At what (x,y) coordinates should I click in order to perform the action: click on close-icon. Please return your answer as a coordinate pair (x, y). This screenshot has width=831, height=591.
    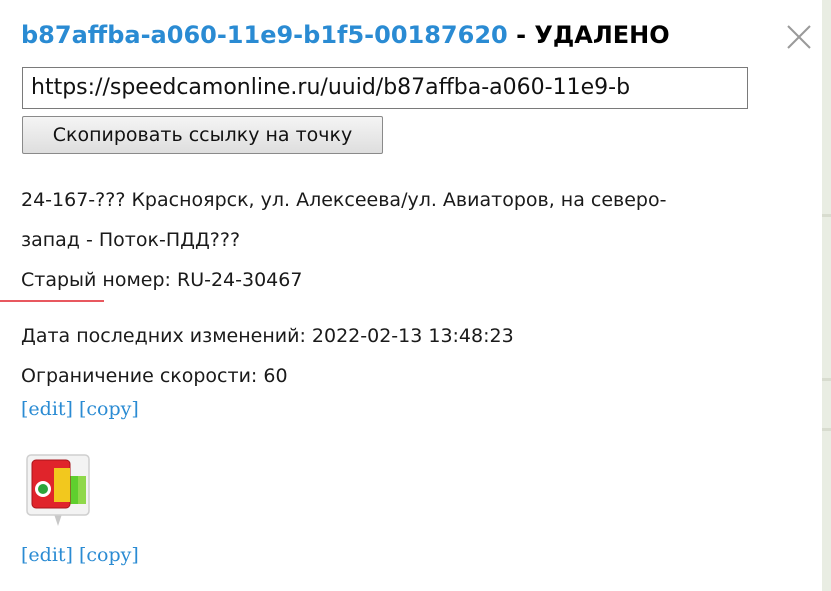
    Looking at the image, I should click on (799, 37).